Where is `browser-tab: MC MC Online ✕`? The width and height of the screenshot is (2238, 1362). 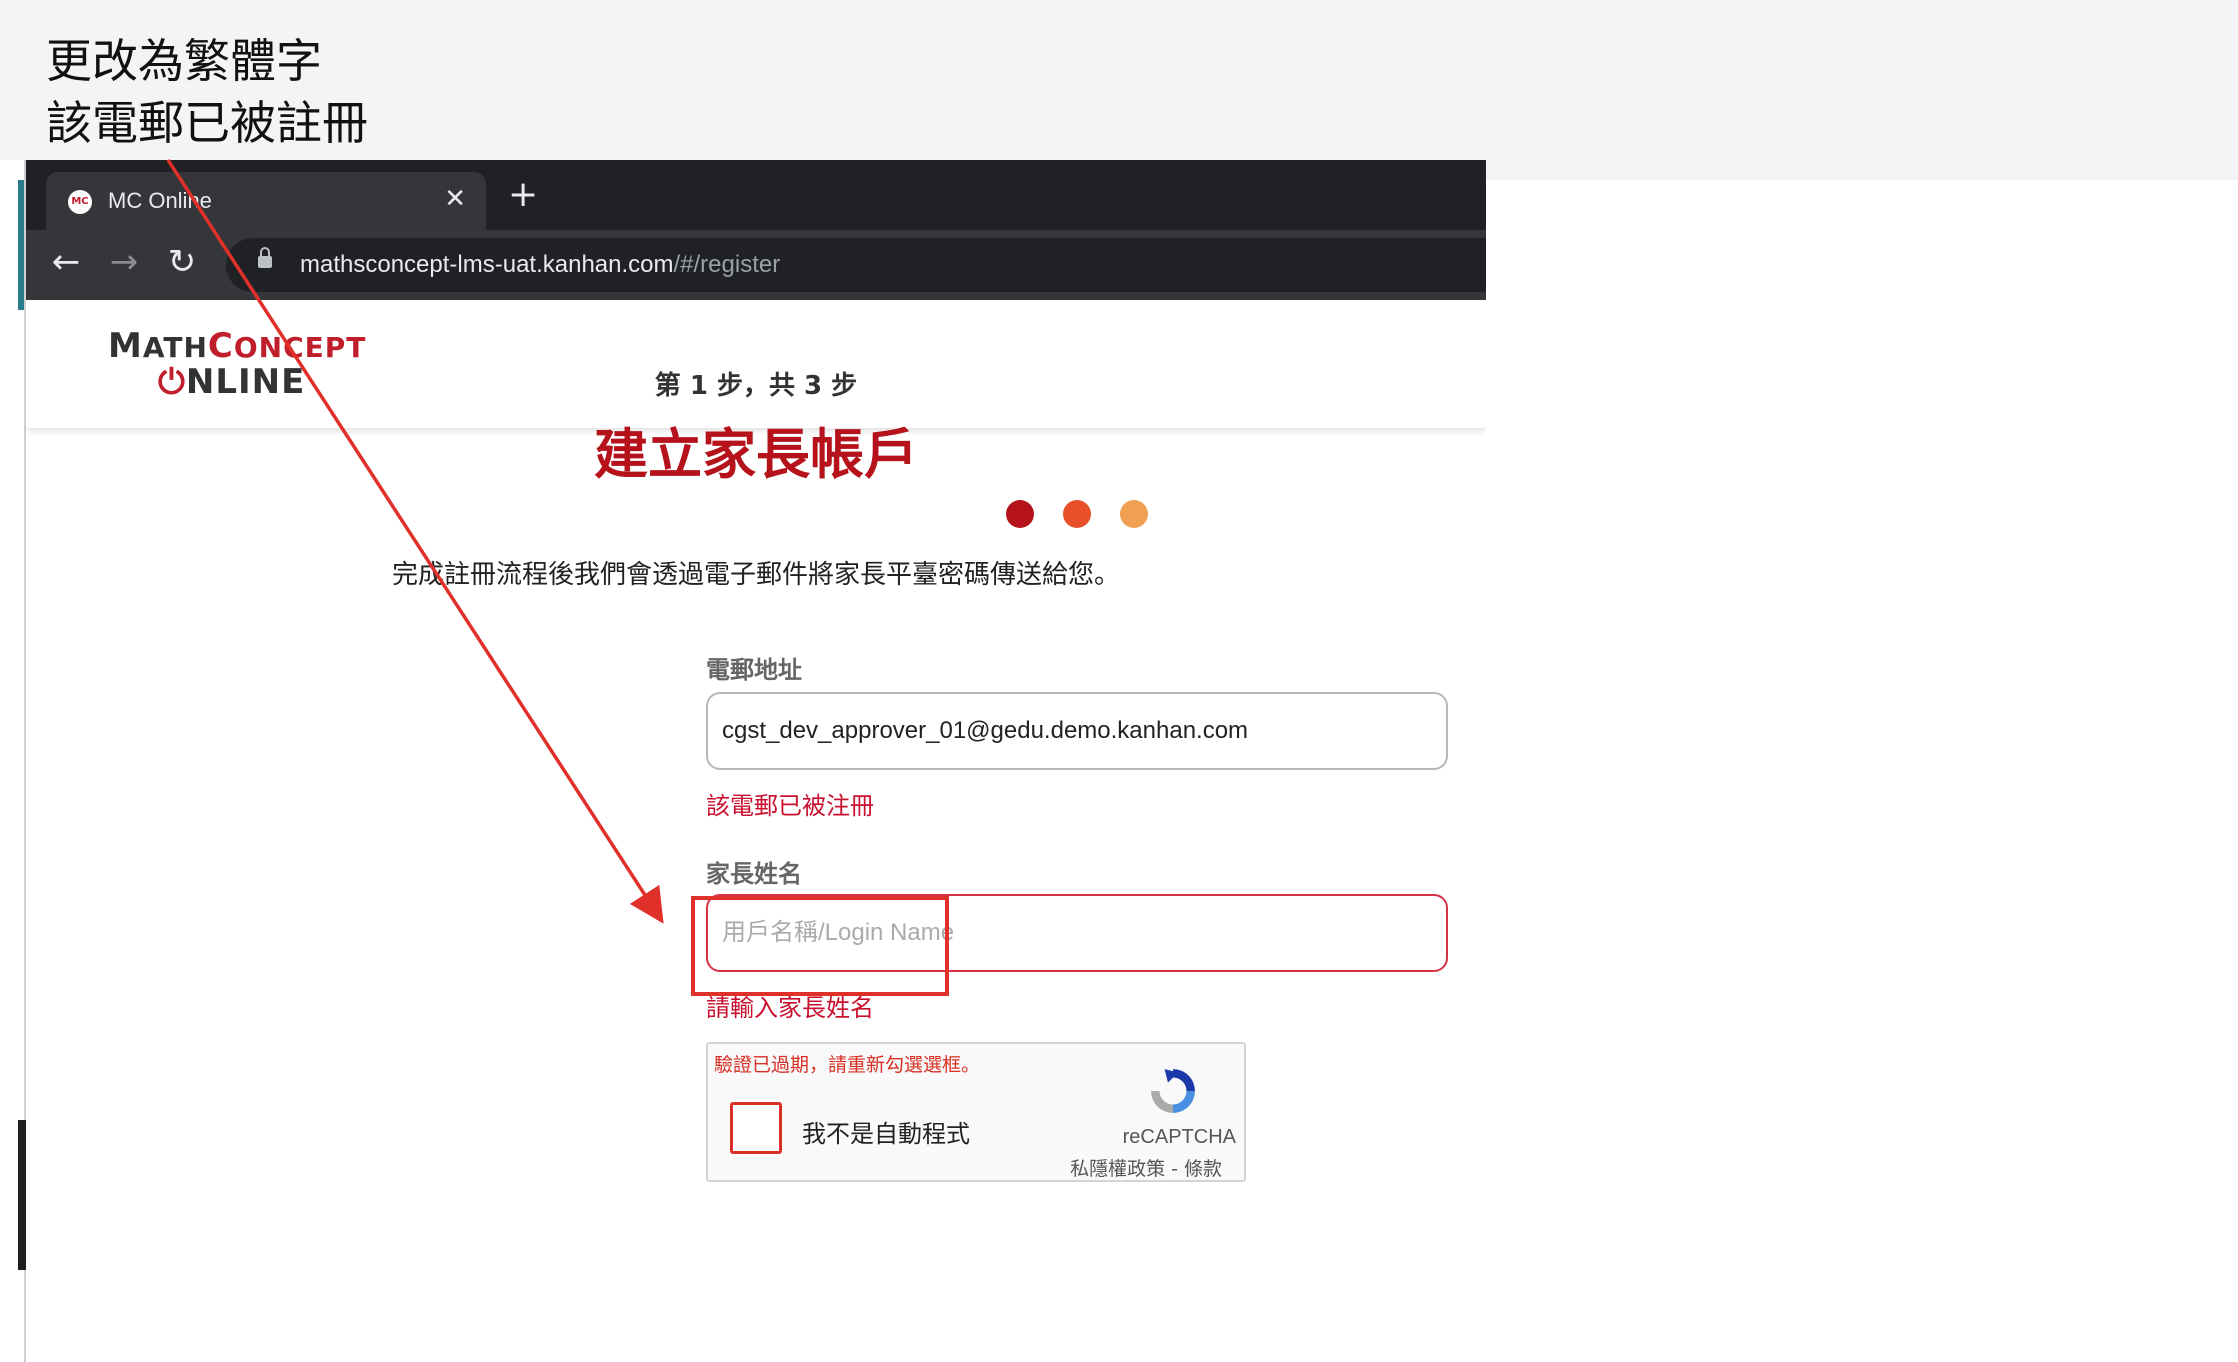 browser-tab: MC MC Online ✕ is located at coordinates (266, 201).